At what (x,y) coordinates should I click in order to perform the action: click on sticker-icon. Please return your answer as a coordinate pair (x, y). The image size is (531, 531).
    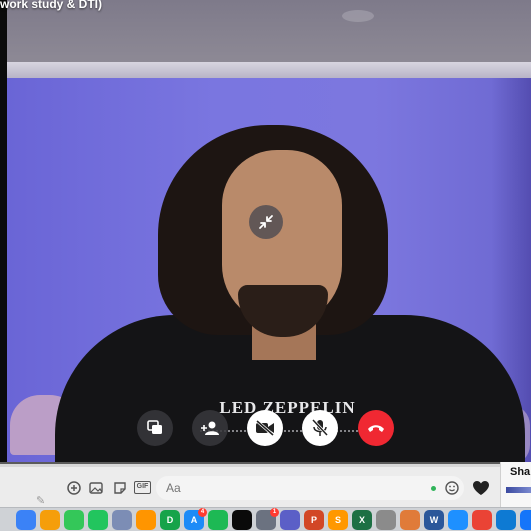
    Looking at the image, I should click on (120, 488).